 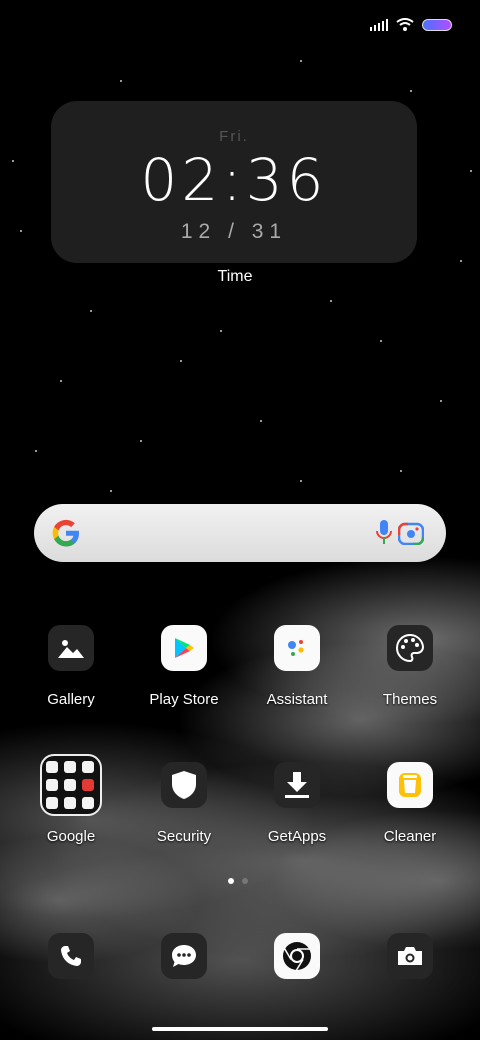 I want to click on folder-google: Google, so click(x=71, y=799).